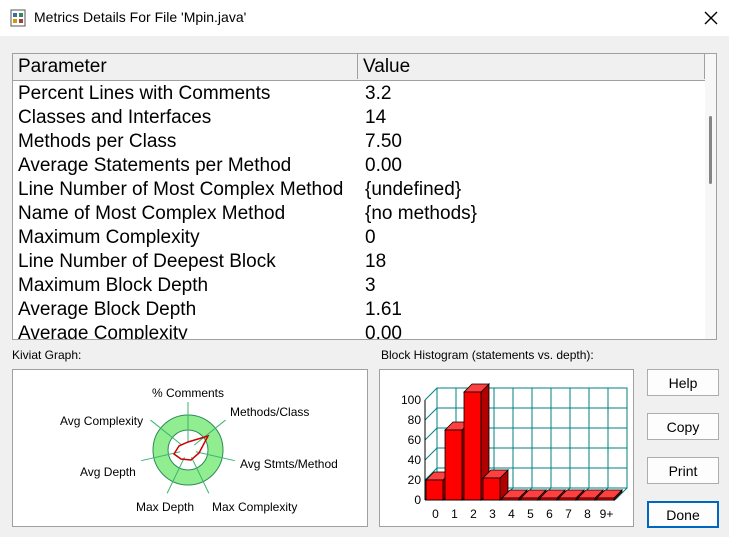 The image size is (729, 537). I want to click on histogram-panel: 0 20 40 60 80 100 0 1 2 3 4 5 6 7 8 9+, so click(506, 448).